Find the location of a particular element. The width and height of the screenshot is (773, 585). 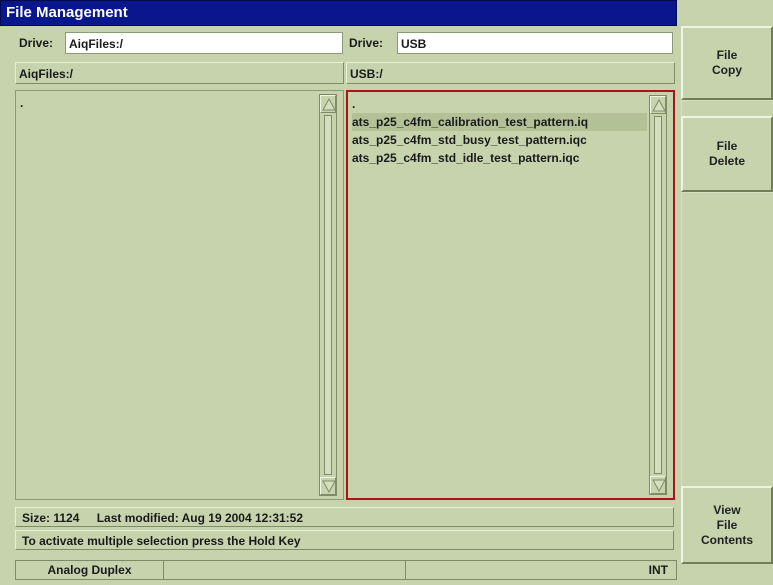

file-delete-button: File Delete is located at coordinates (727, 154).